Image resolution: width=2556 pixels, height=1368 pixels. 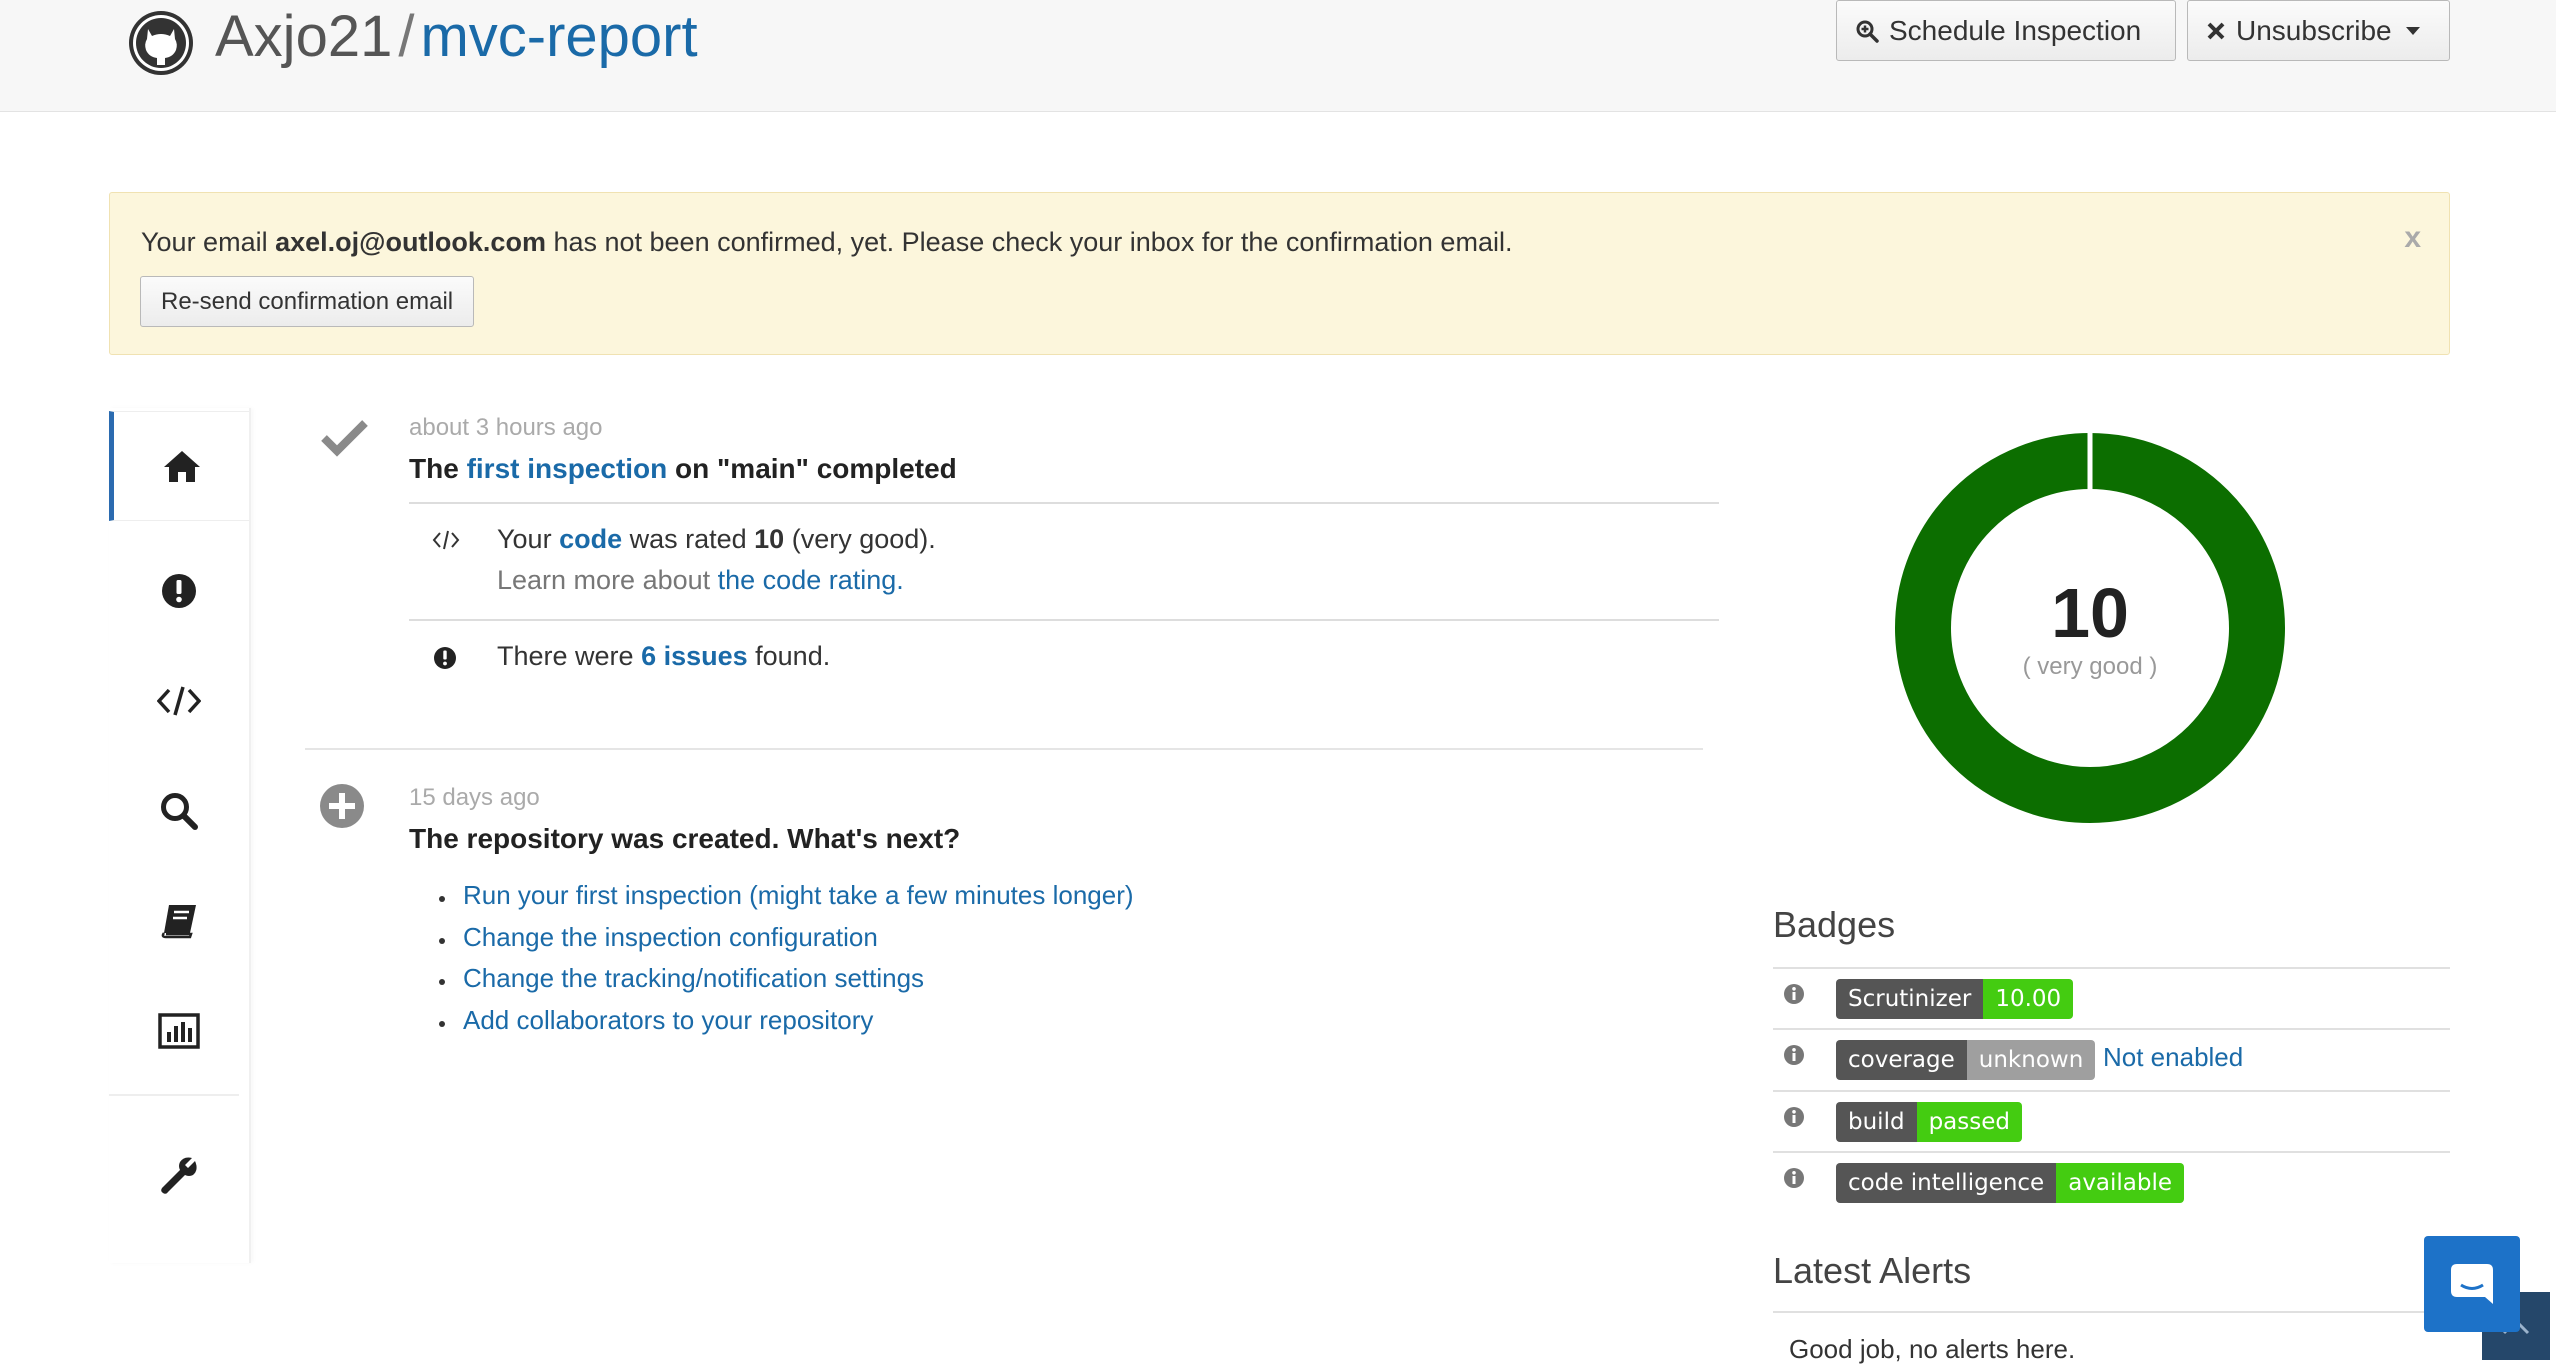 What do you see at coordinates (860, 539) in the screenshot?
I see `rating-post: (very good).` at bounding box center [860, 539].